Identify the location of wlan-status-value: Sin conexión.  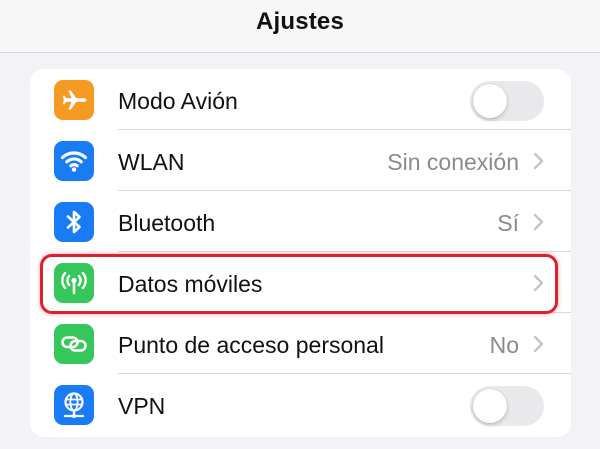
(453, 162).